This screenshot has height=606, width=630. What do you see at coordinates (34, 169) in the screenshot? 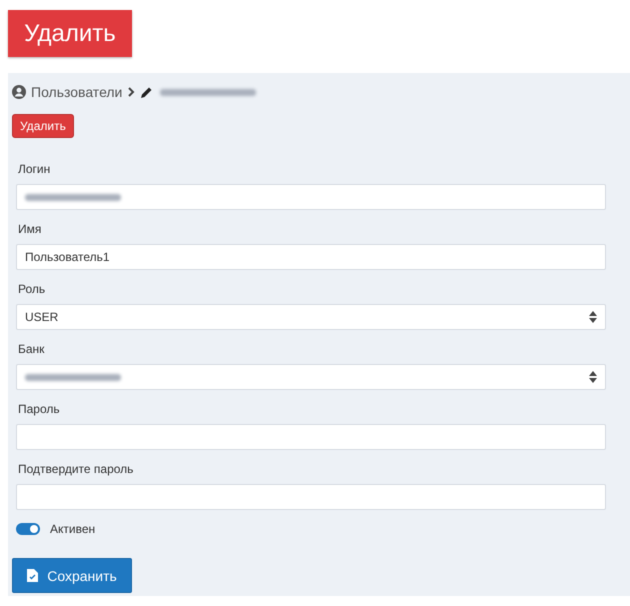
I see `field-label: Логин` at bounding box center [34, 169].